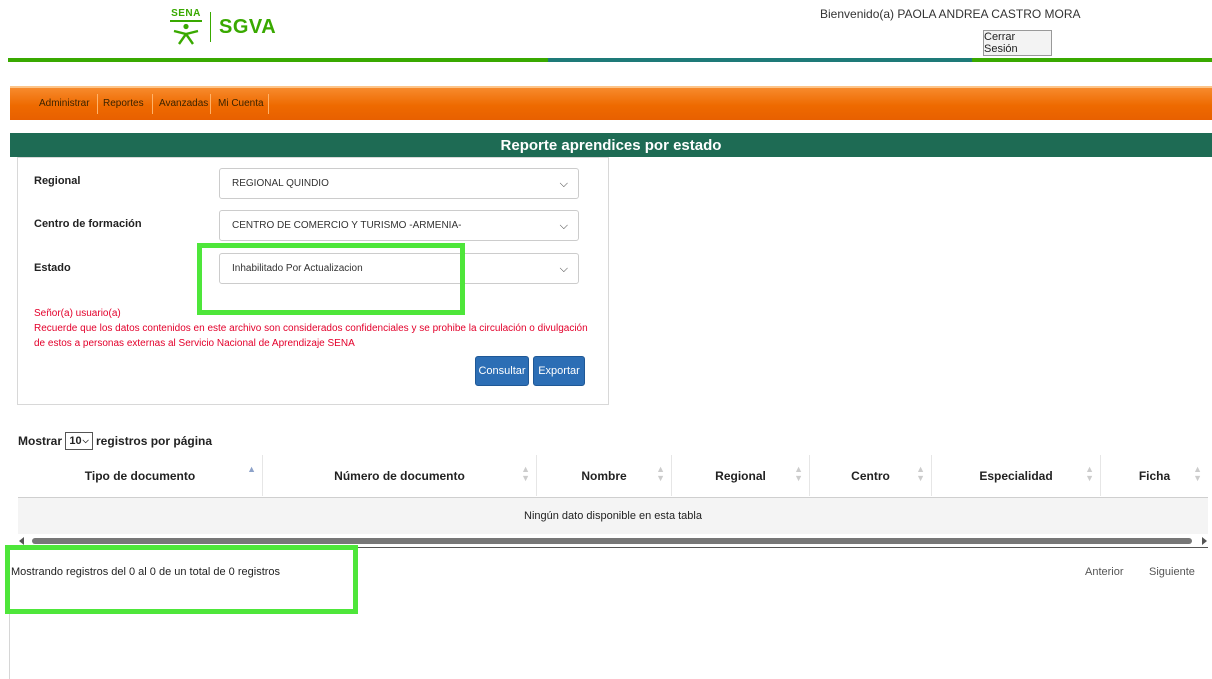  I want to click on centro-select: CENTRO DE COMERCIO Y TURISMO -ARMENIA- ⌵, so click(399, 225).